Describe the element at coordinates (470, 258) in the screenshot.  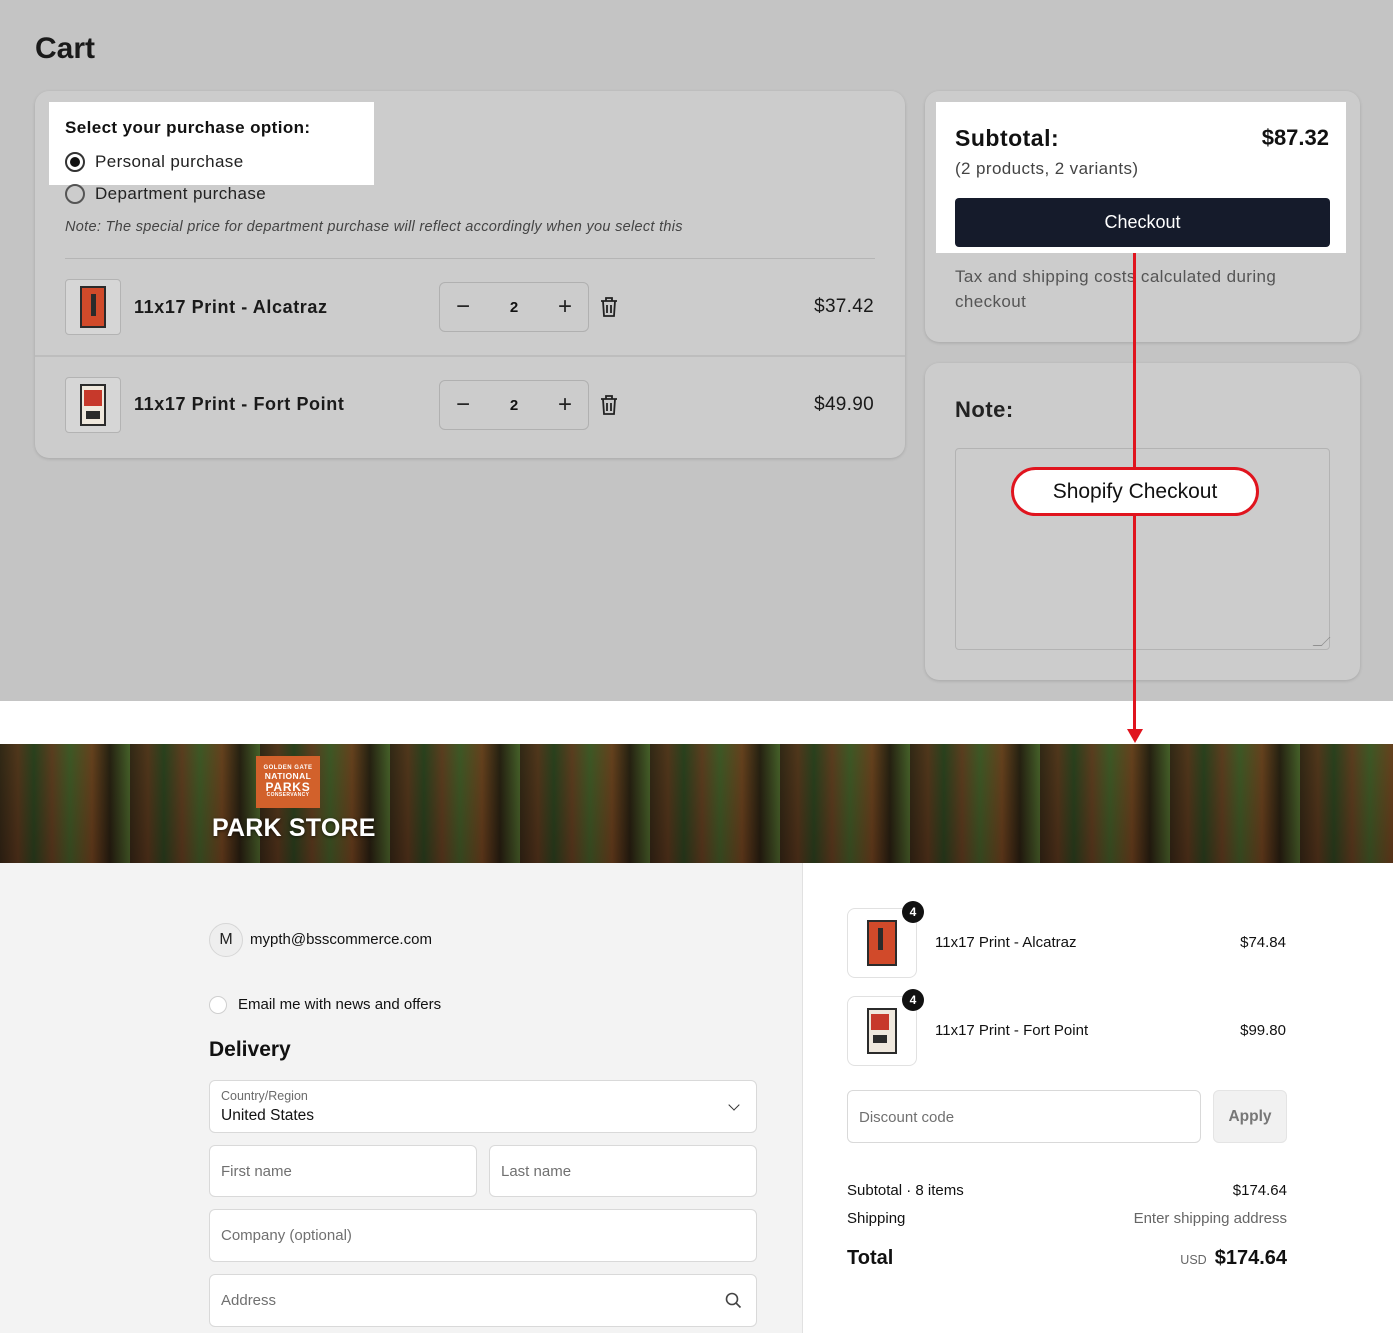
I see `divider` at that location.